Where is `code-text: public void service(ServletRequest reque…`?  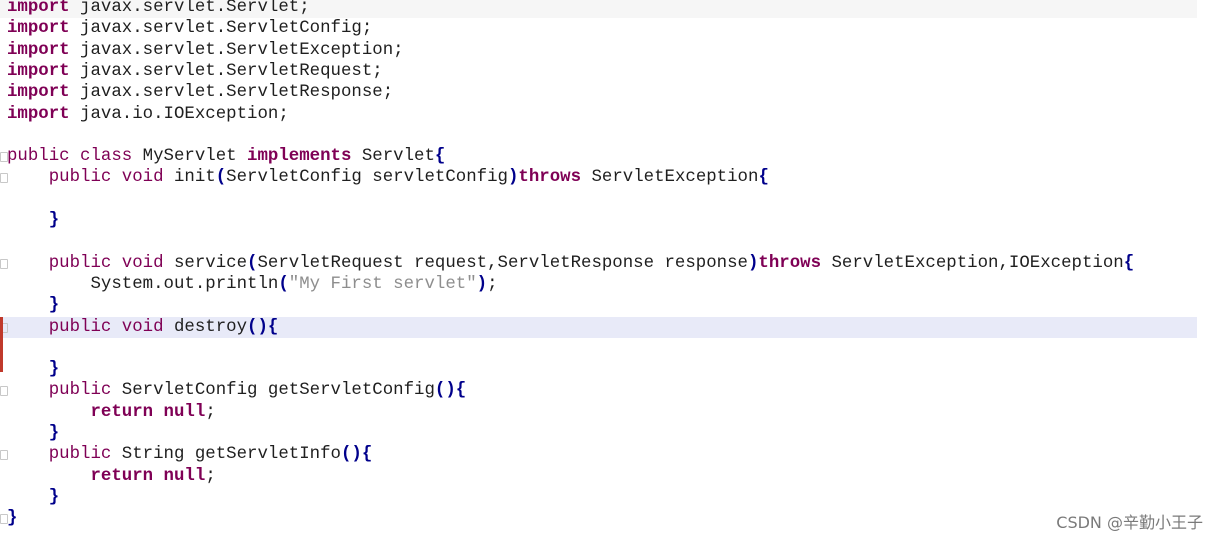 code-text: public void service(ServletRequest reque… is located at coordinates (570, 263).